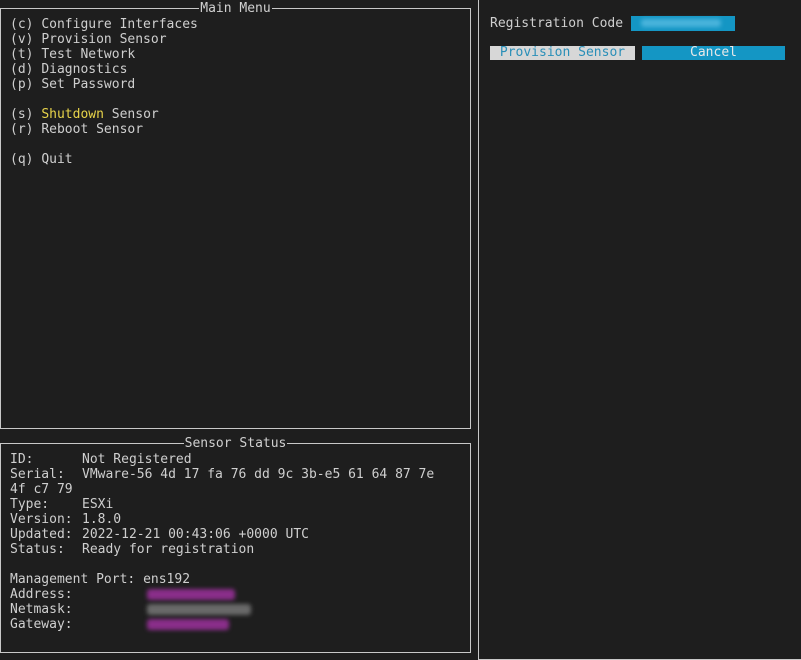 This screenshot has height=660, width=801. What do you see at coordinates (235, 459) in the screenshot?
I see `status-row-id: ID: Not Registered` at bounding box center [235, 459].